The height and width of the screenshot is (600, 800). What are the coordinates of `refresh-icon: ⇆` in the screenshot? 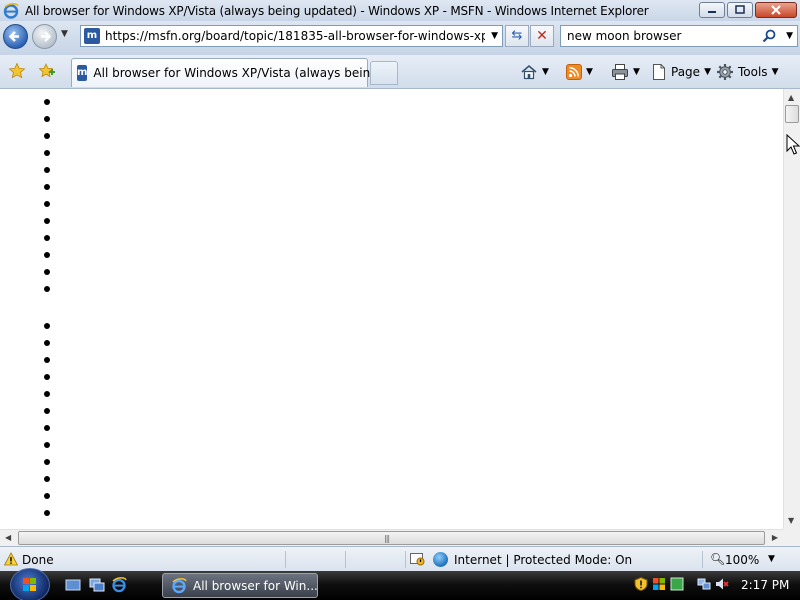 It's located at (517, 35).